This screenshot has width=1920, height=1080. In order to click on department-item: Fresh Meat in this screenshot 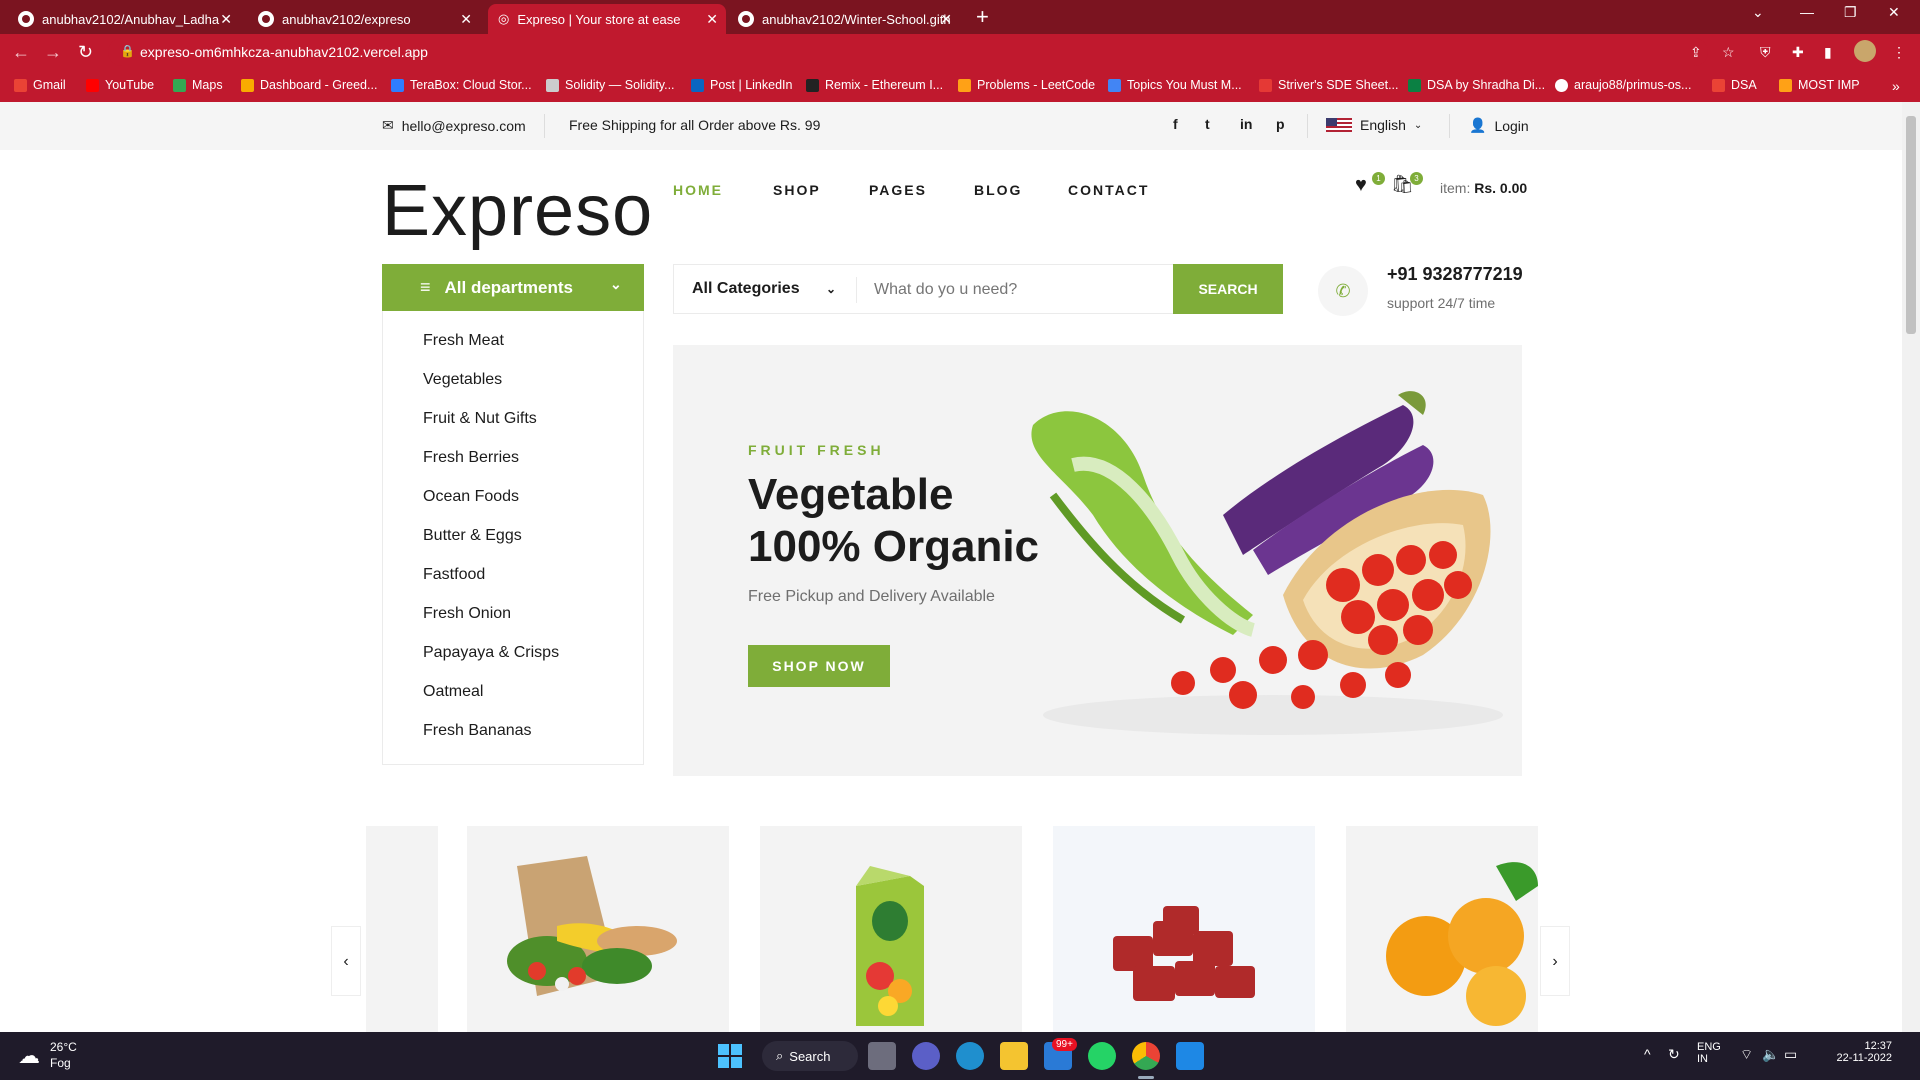, I will do `click(463, 341)`.